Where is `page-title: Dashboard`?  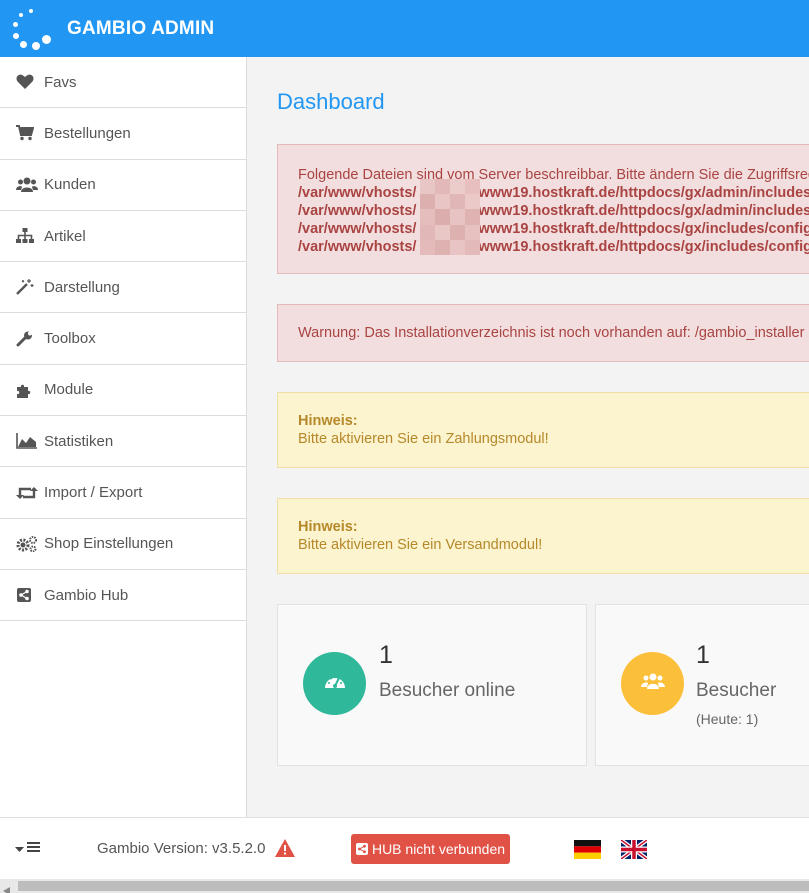
page-title: Dashboard is located at coordinates (331, 101).